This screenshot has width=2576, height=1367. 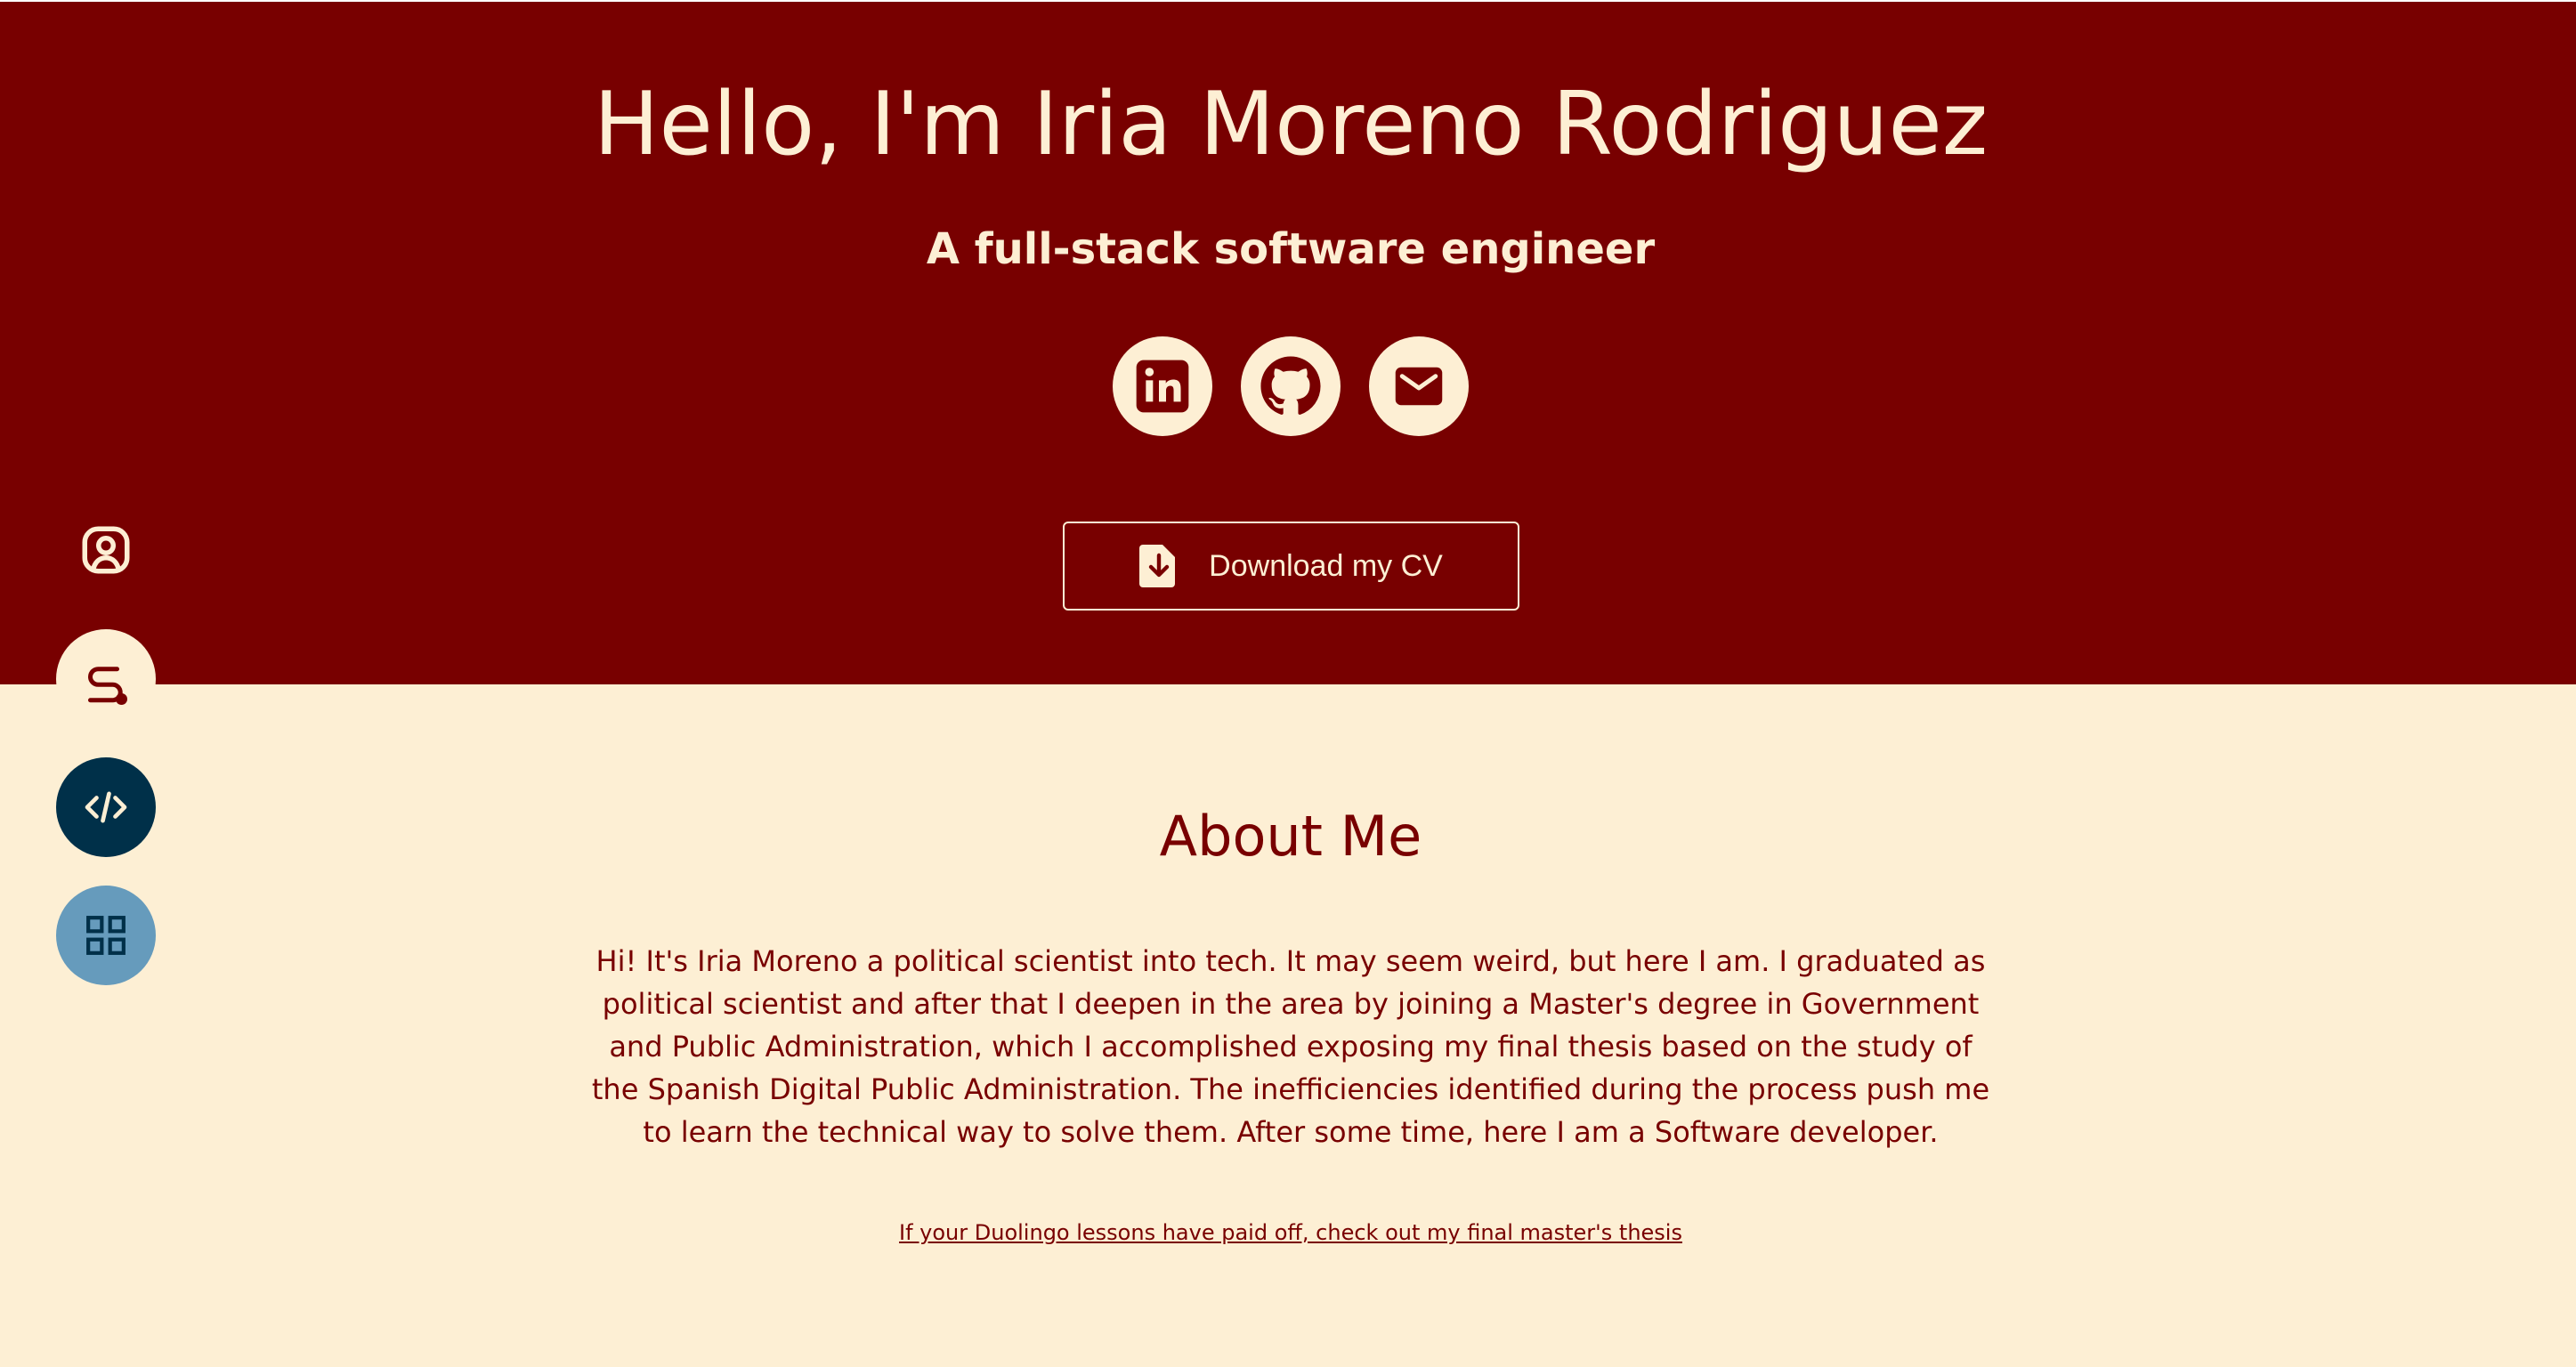 I want to click on hero-title: Hello, I'm Iria Moreno Rodriguez, so click(x=1291, y=124).